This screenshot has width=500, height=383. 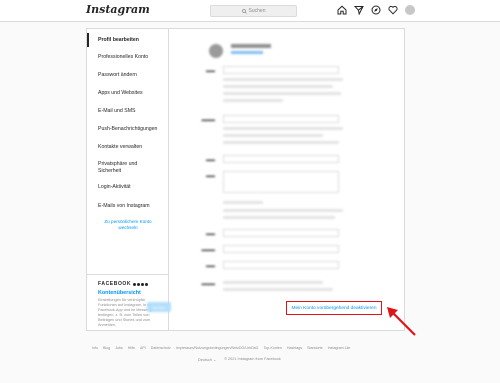 I want to click on top-nav-bar: Instagram Suchen, so click(x=250, y=11).